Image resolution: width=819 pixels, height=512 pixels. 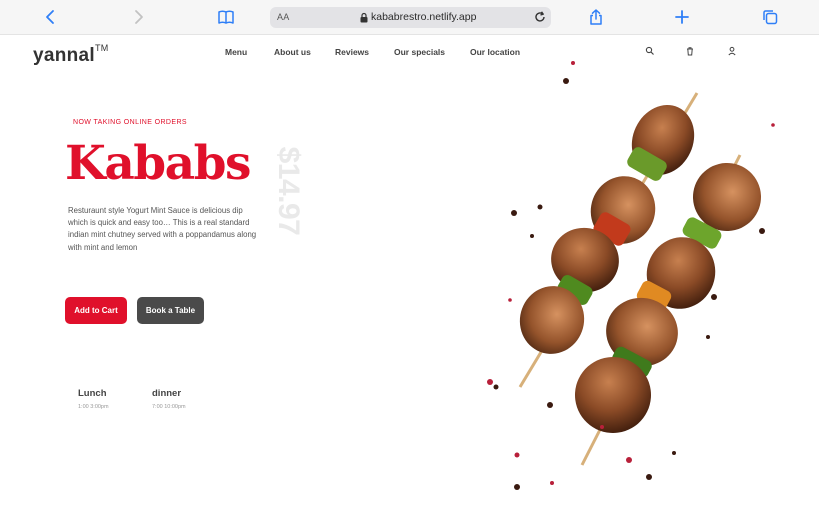 I want to click on logo-trademark: TM, so click(x=102, y=47).